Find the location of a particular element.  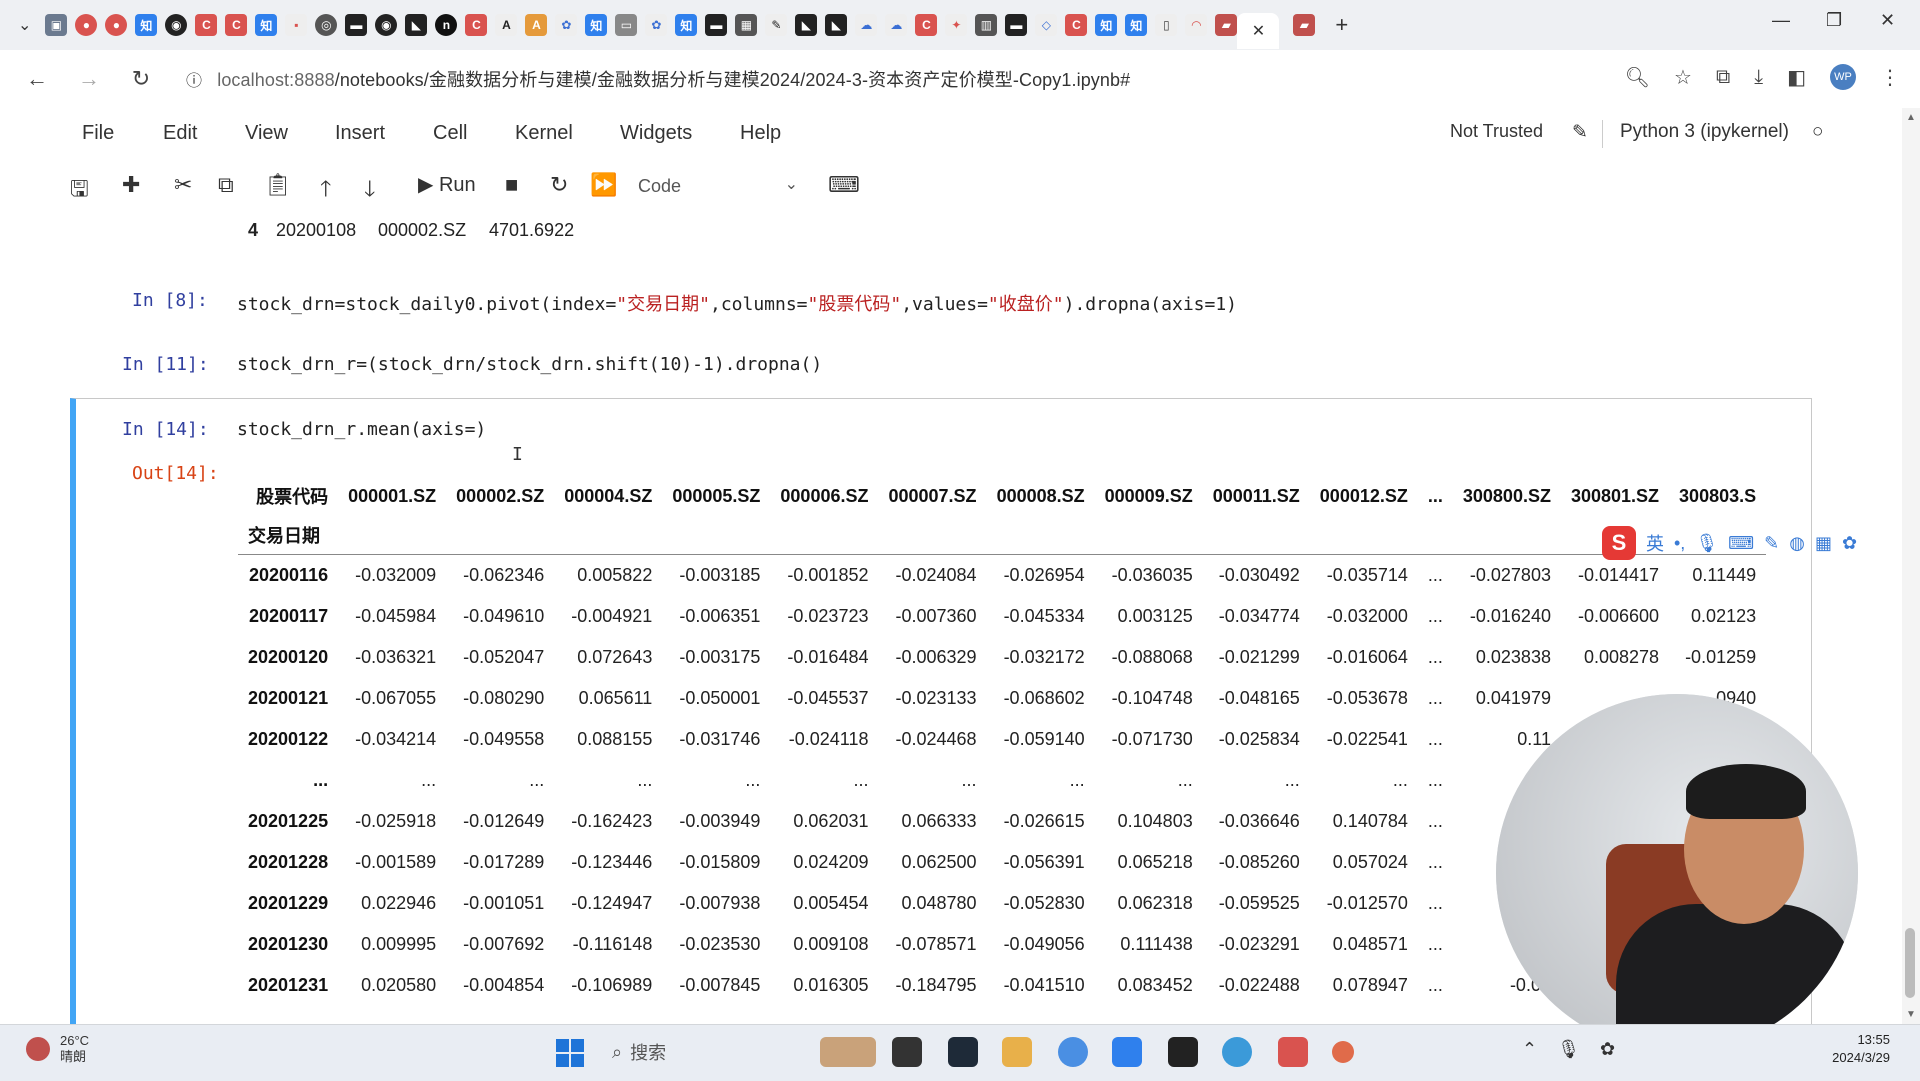

weather-widget: 26°C 晴朗 is located at coordinates (57, 1049).